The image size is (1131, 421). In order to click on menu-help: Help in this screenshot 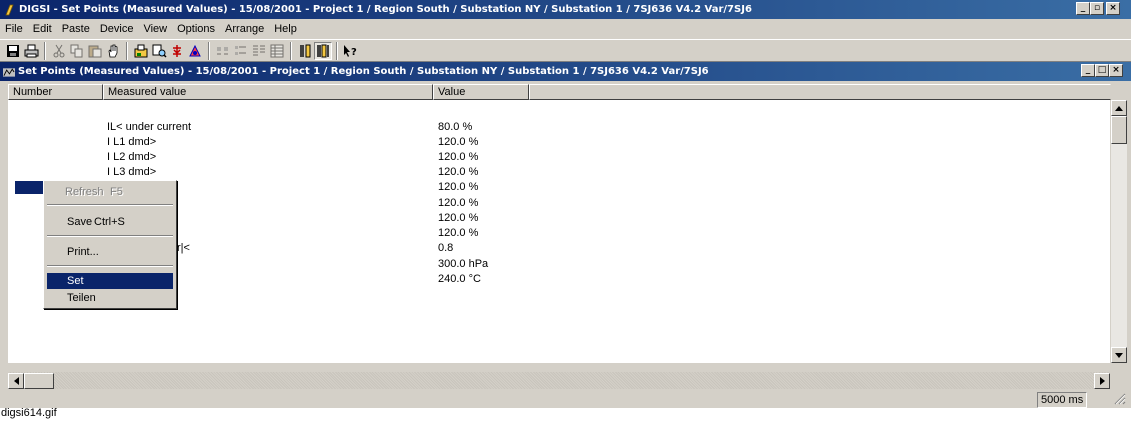, I will do `click(285, 29)`.